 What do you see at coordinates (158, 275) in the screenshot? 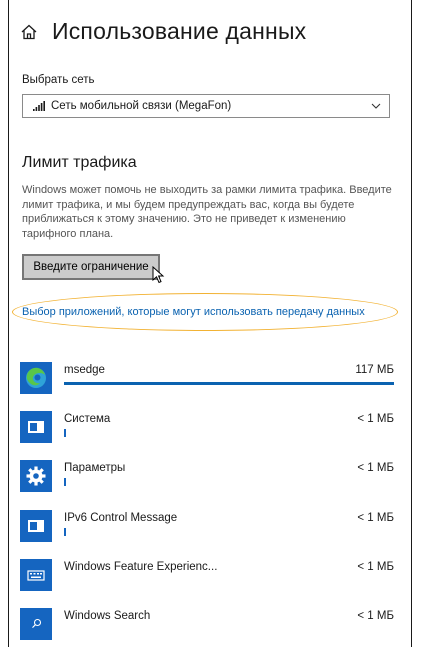
I see `mouse-cursor-icon` at bounding box center [158, 275].